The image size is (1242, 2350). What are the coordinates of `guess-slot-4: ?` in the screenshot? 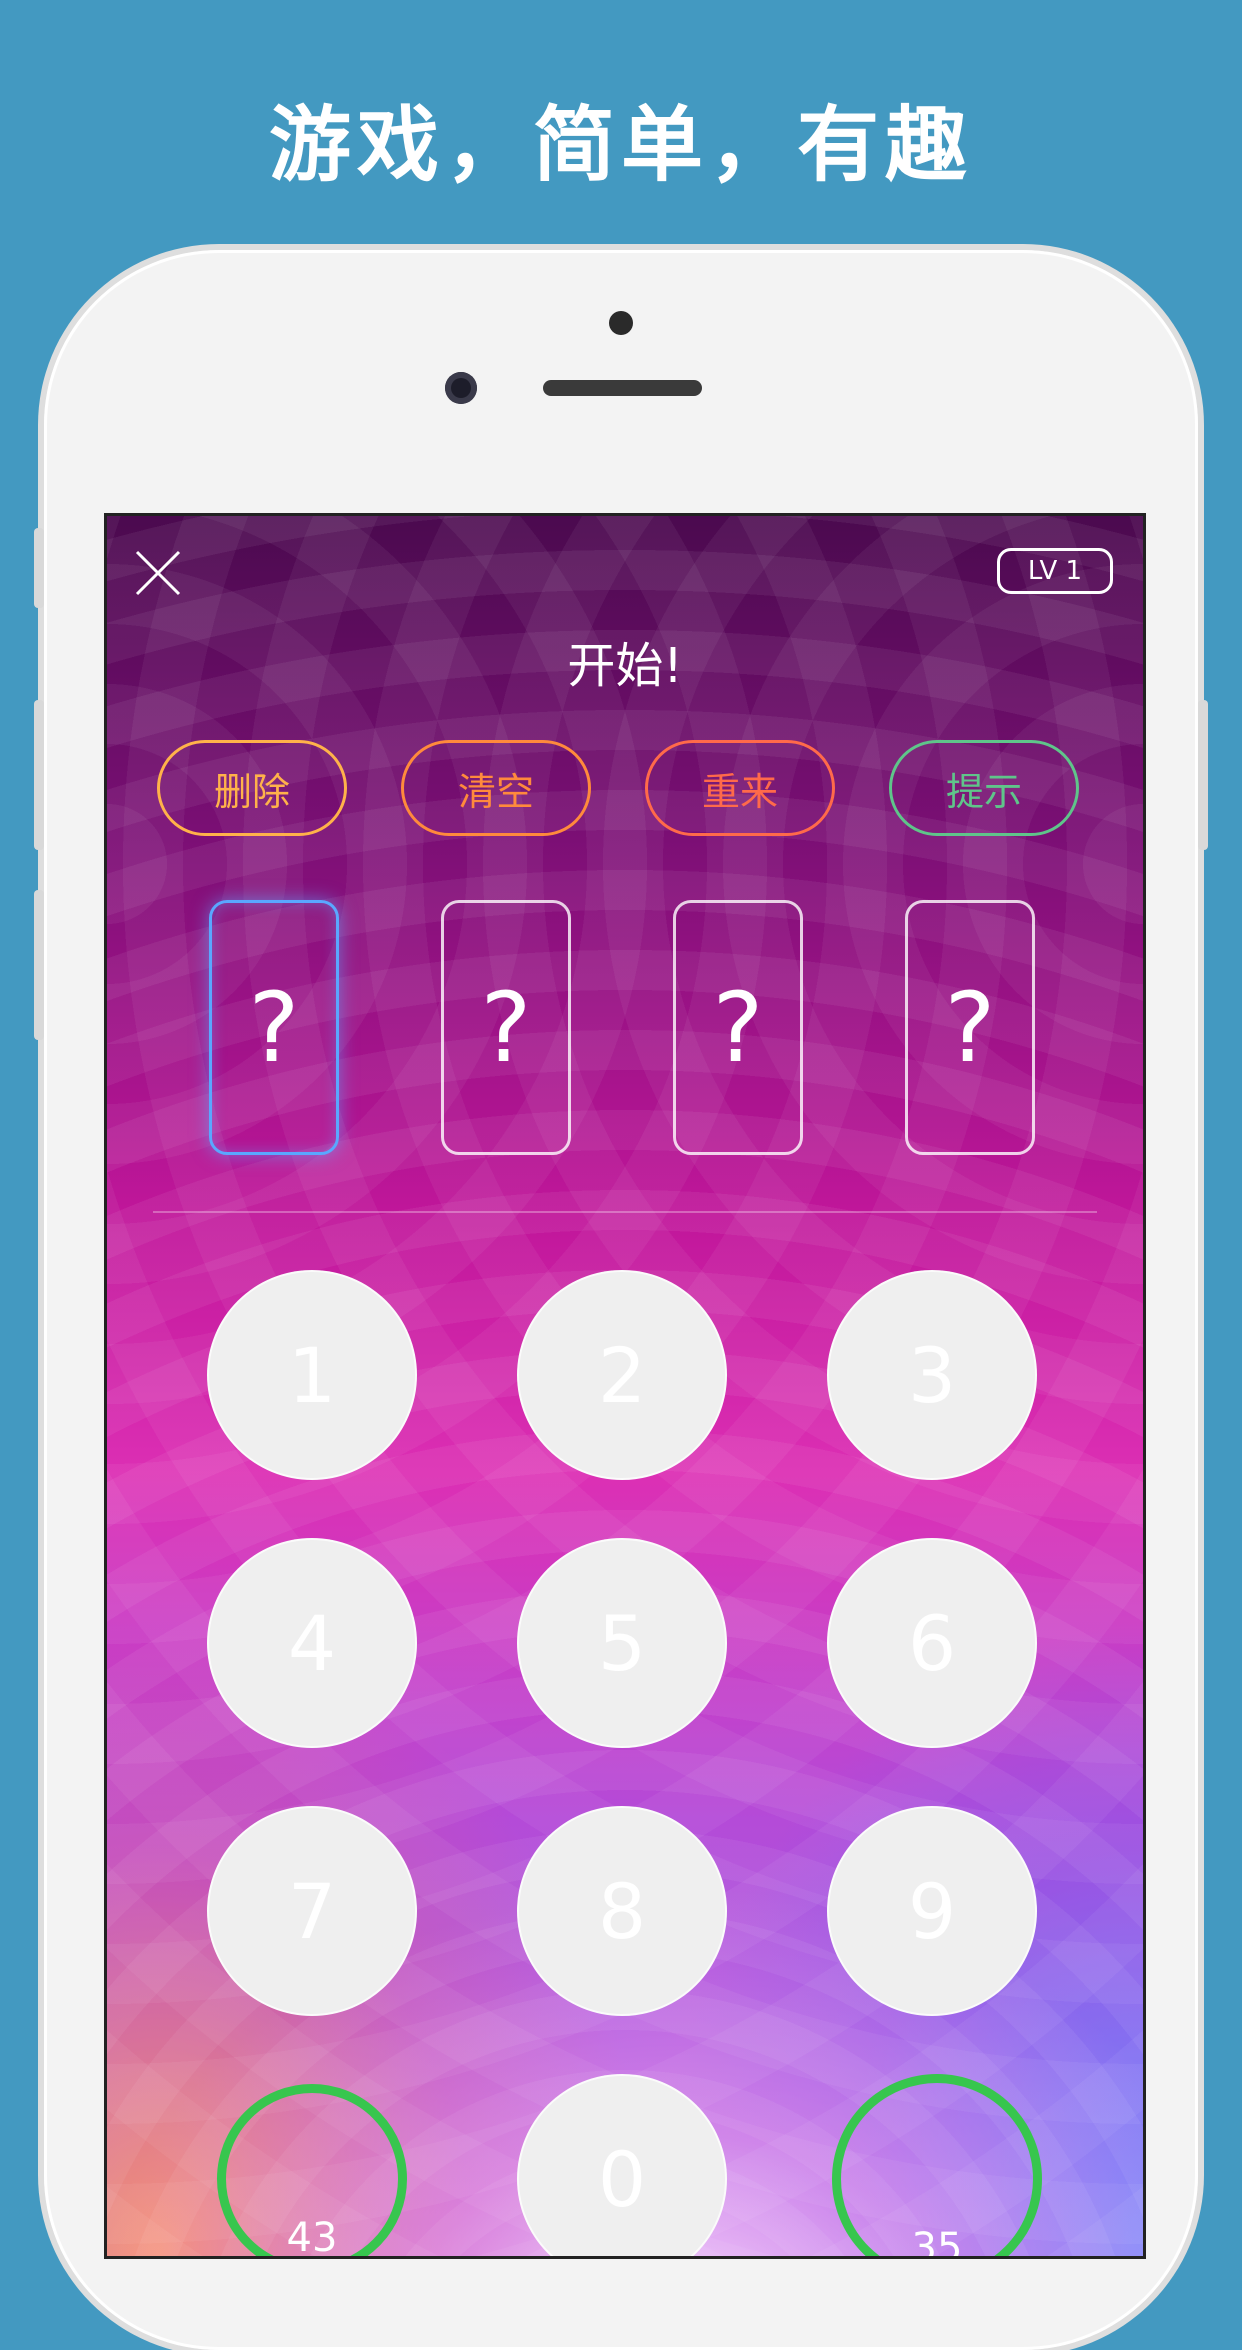 It's located at (970, 1027).